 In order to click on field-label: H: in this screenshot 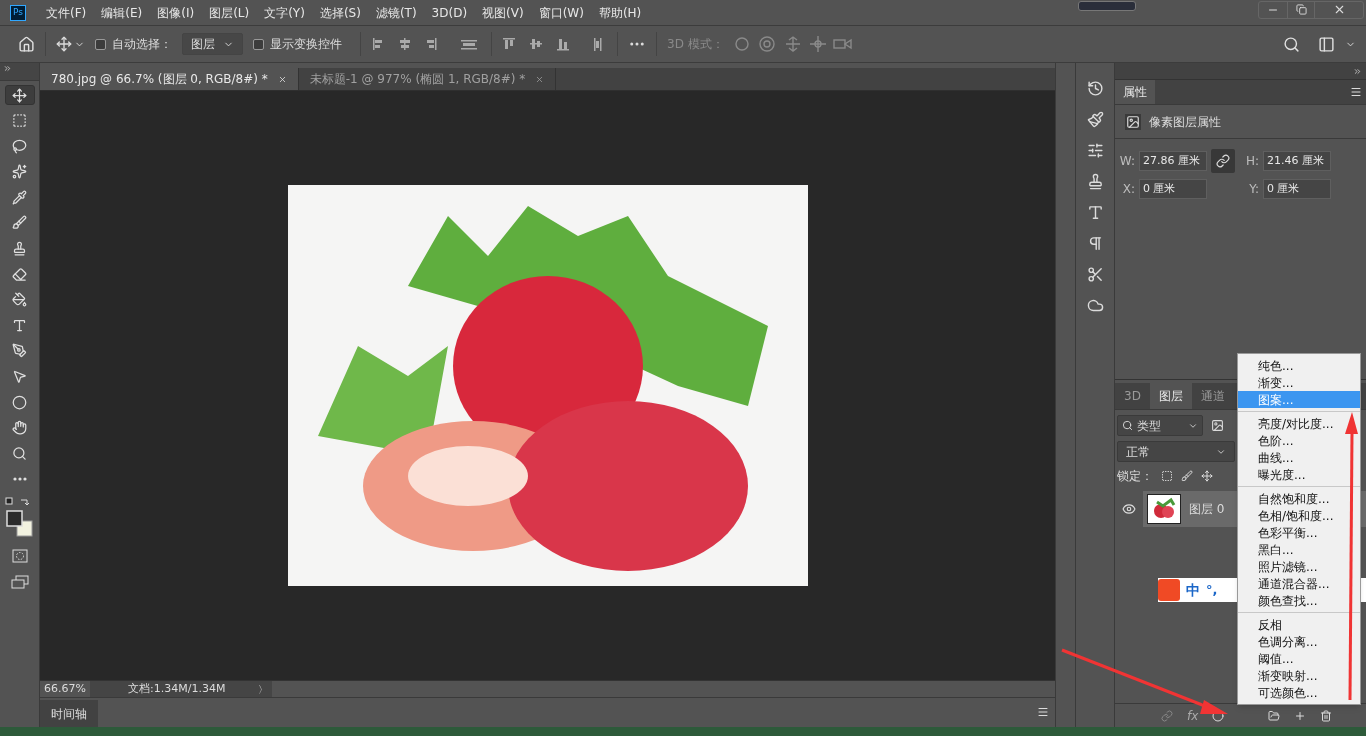, I will do `click(1251, 161)`.